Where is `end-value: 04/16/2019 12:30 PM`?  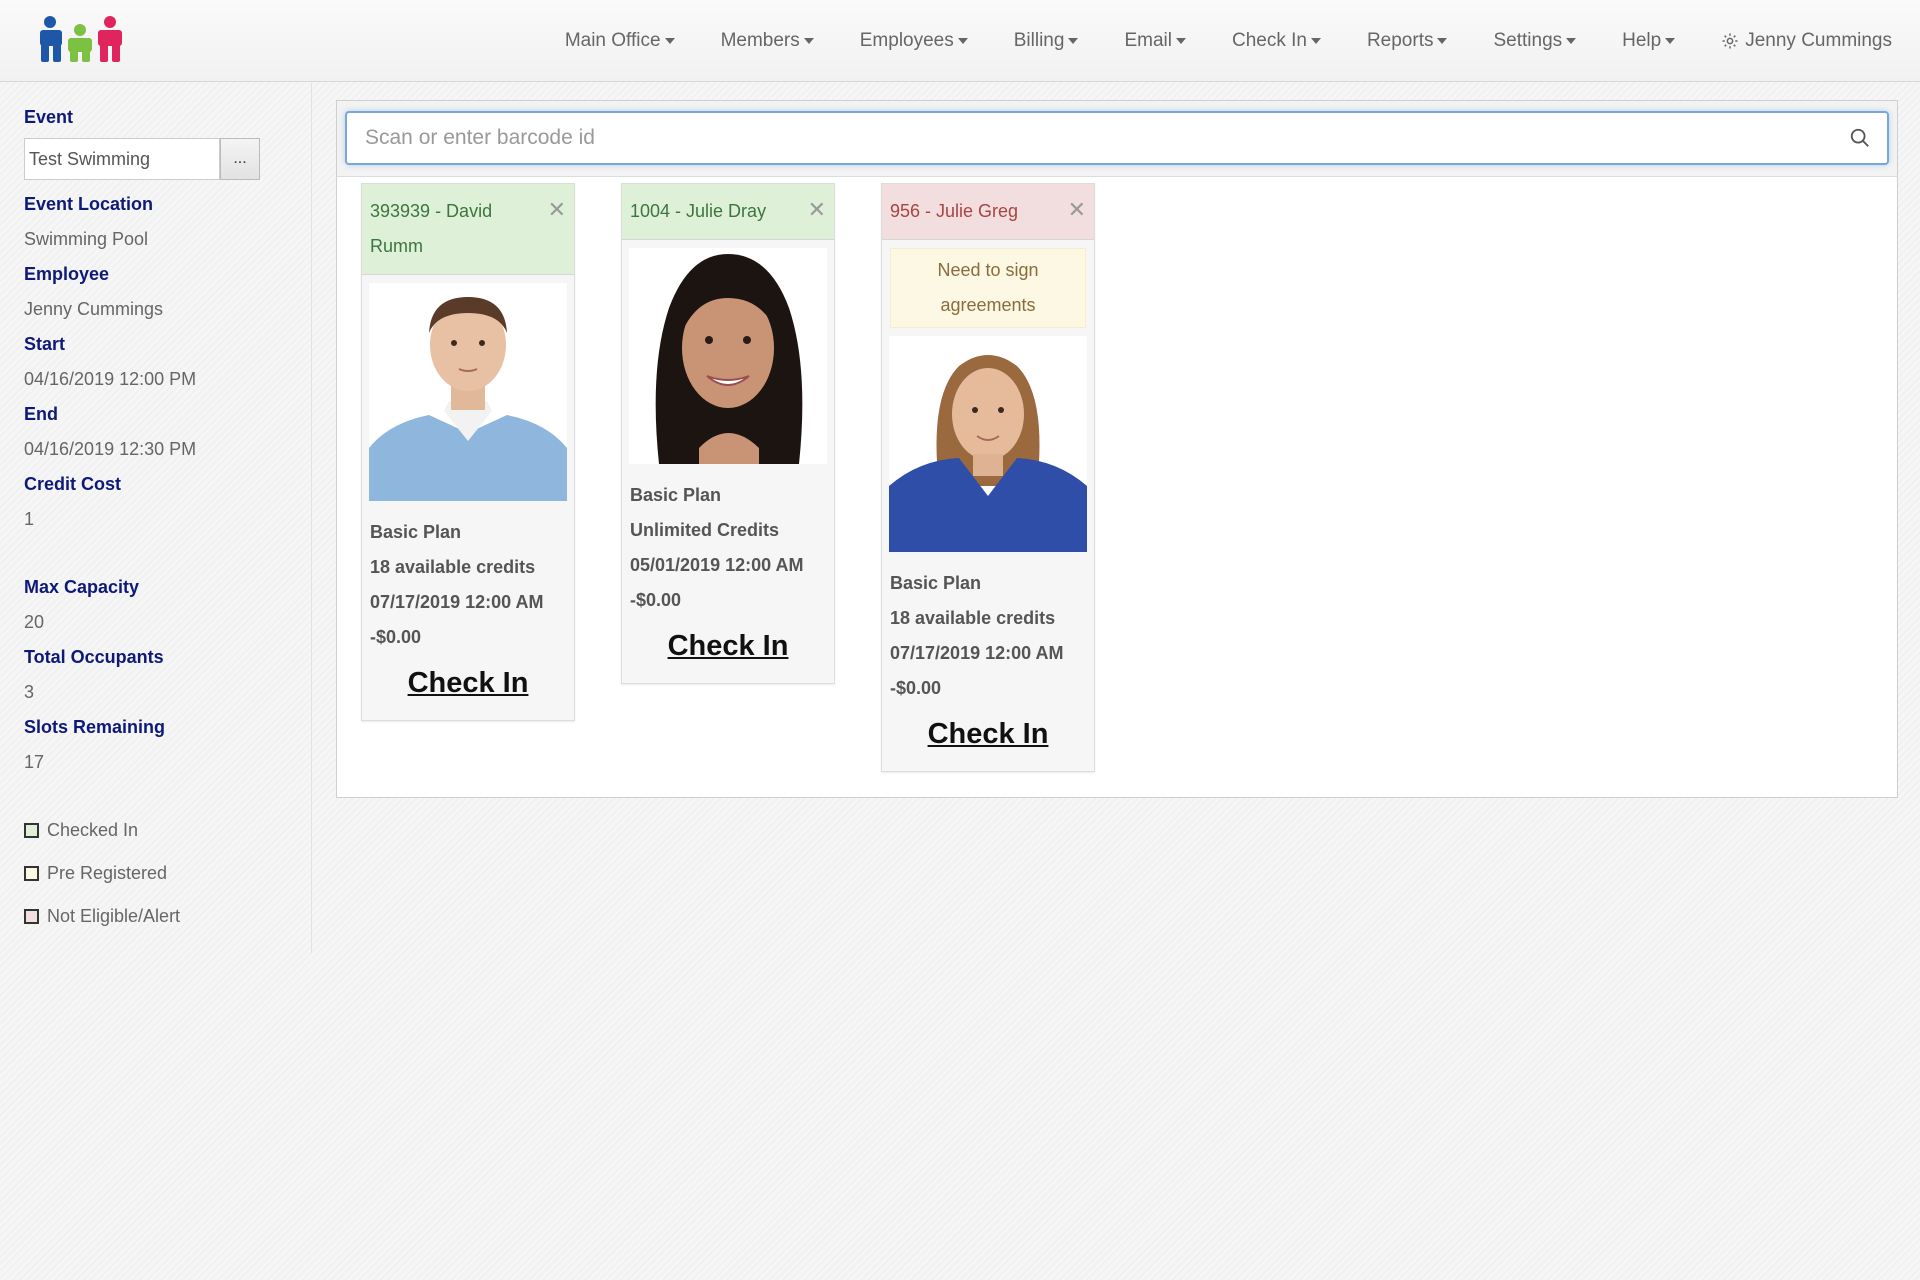 end-value: 04/16/2019 12:30 PM is located at coordinates (110, 449).